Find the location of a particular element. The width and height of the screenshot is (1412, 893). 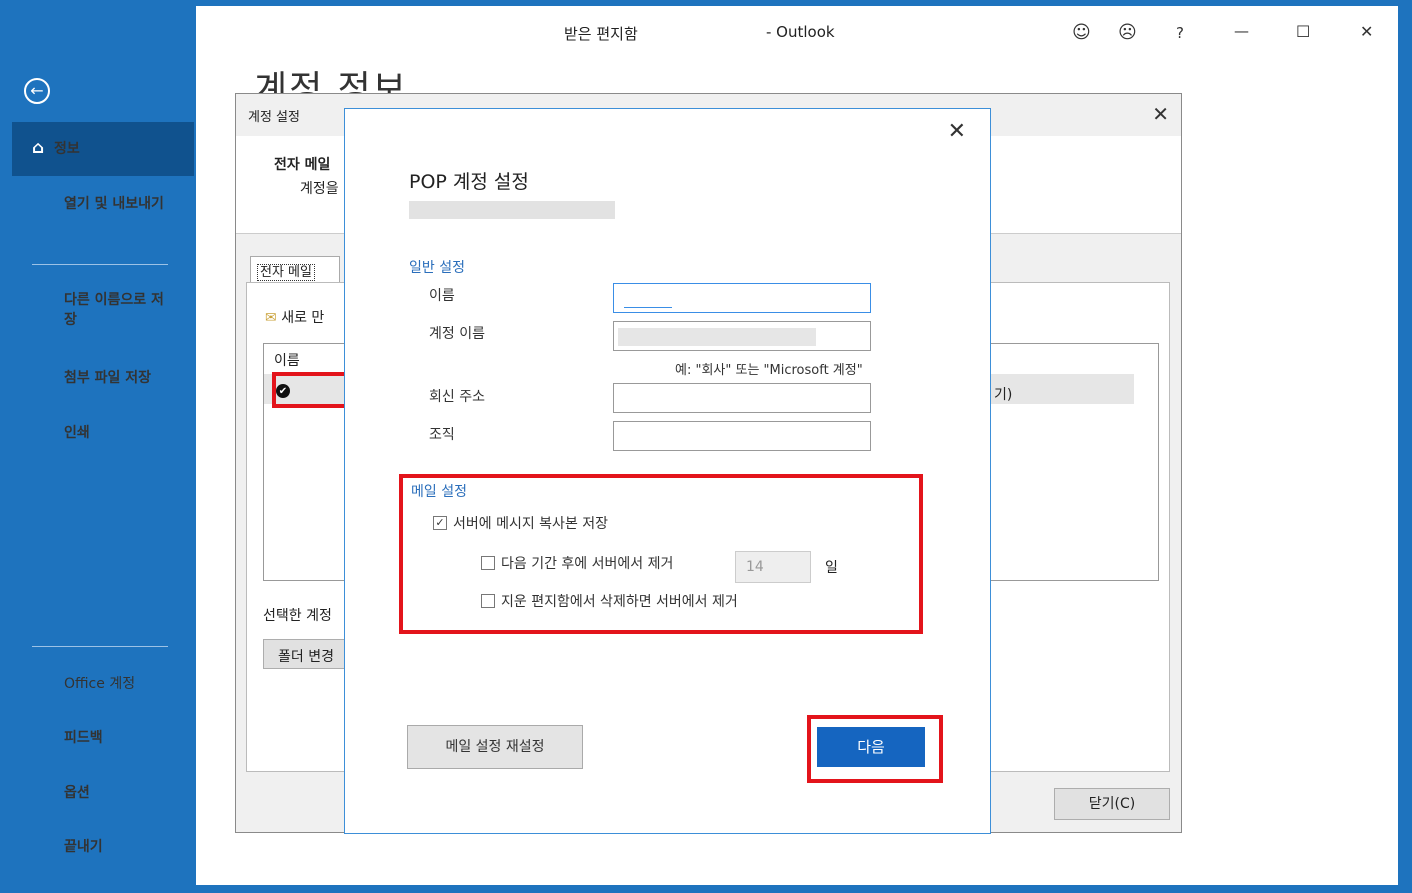

sidebar-item-save-attachments: 첨부 파일 저장 is located at coordinates (98, 380).